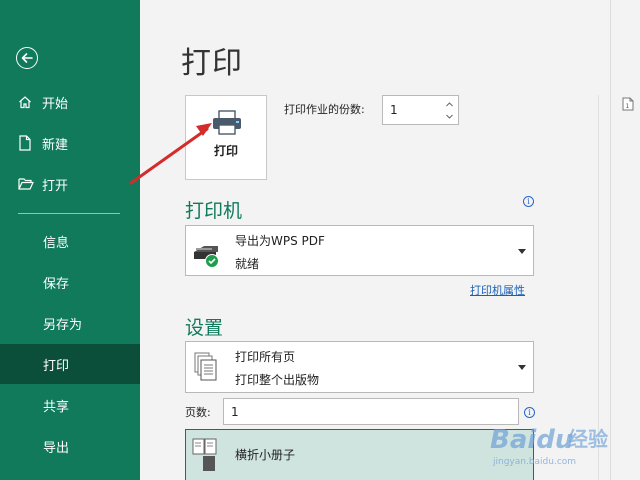  Describe the element at coordinates (69, 213) in the screenshot. I see `sidebar-divider` at that location.